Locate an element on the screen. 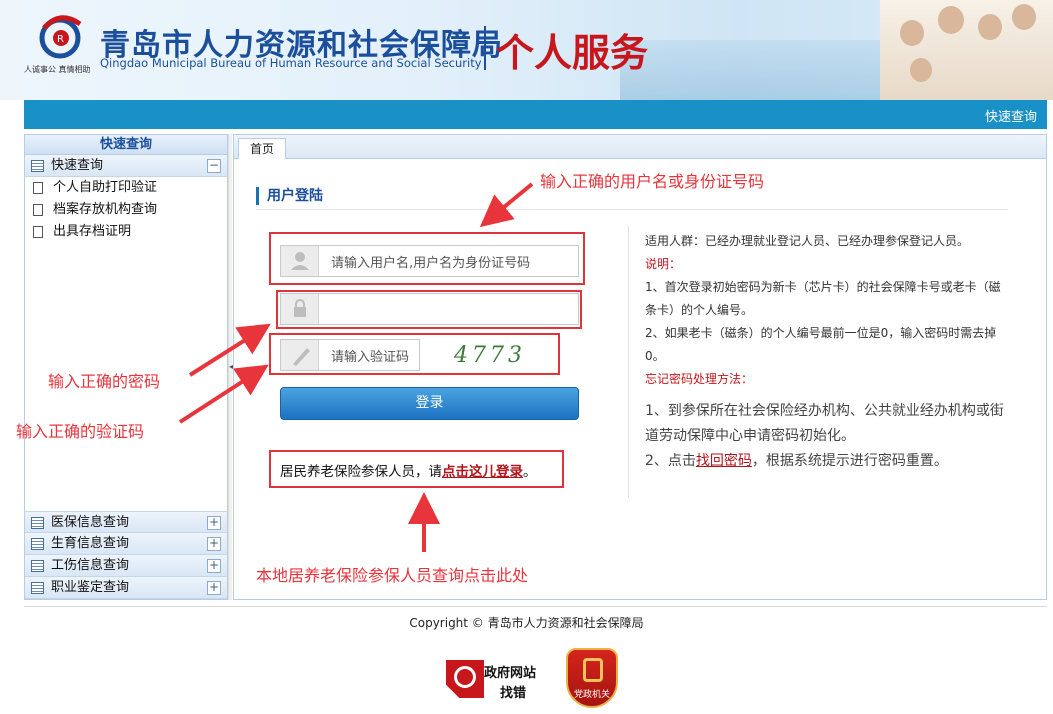  sidebar-group-label: 生育信息查询 is located at coordinates (90, 543).